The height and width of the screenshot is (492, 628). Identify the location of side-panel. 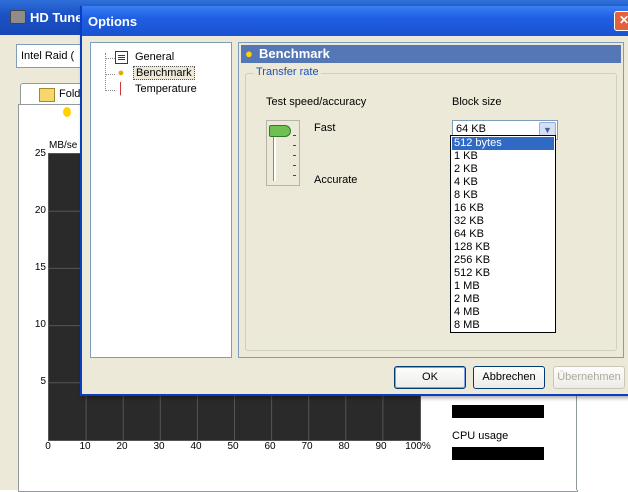
(602, 441).